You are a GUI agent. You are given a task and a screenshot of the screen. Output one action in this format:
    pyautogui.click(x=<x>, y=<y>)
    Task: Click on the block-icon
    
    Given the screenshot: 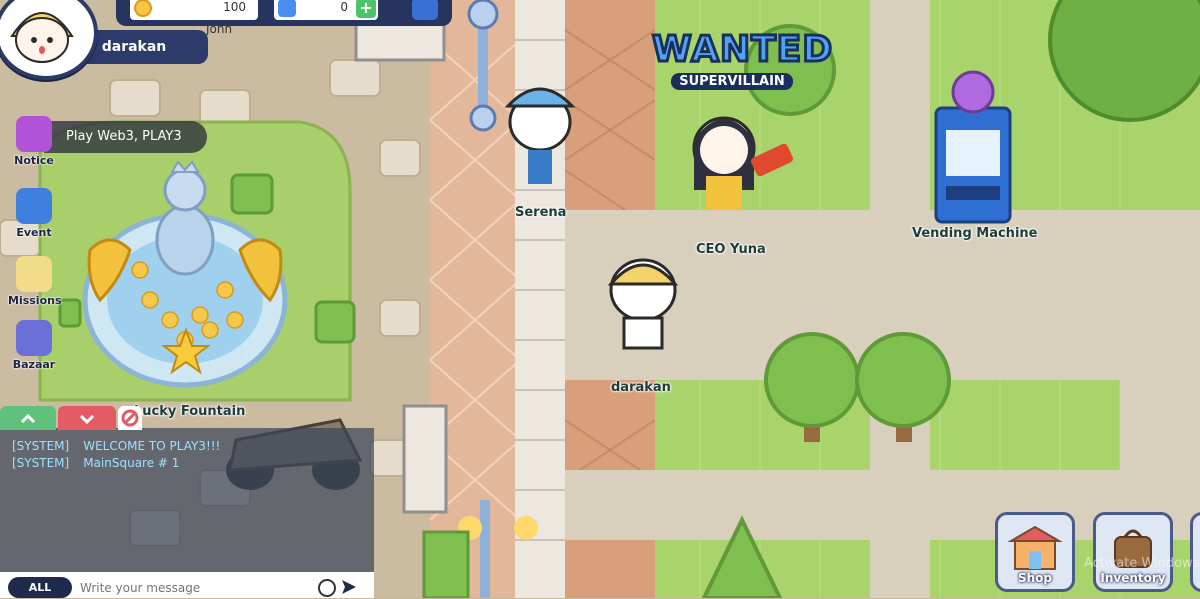 What is the action you would take?
    pyautogui.click(x=130, y=418)
    